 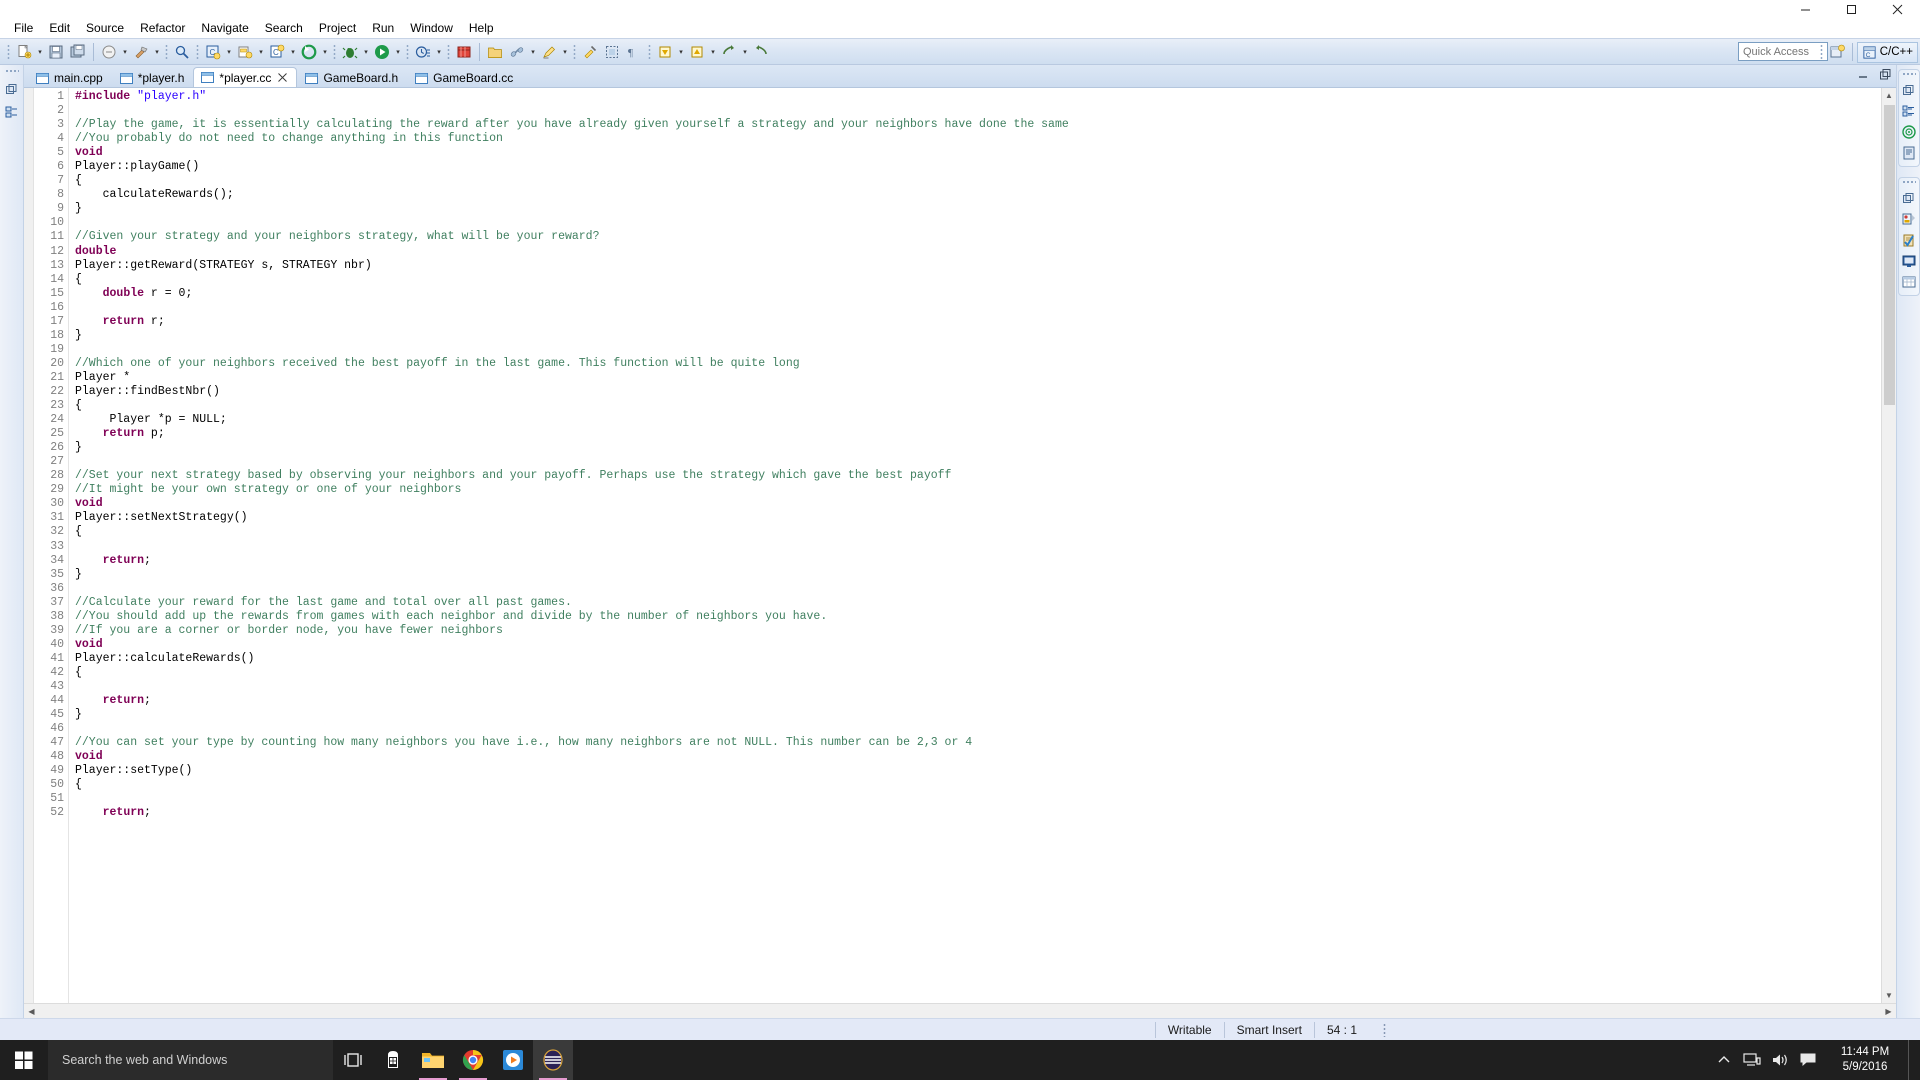 What do you see at coordinates (1897, 9) in the screenshot?
I see `window-close-button` at bounding box center [1897, 9].